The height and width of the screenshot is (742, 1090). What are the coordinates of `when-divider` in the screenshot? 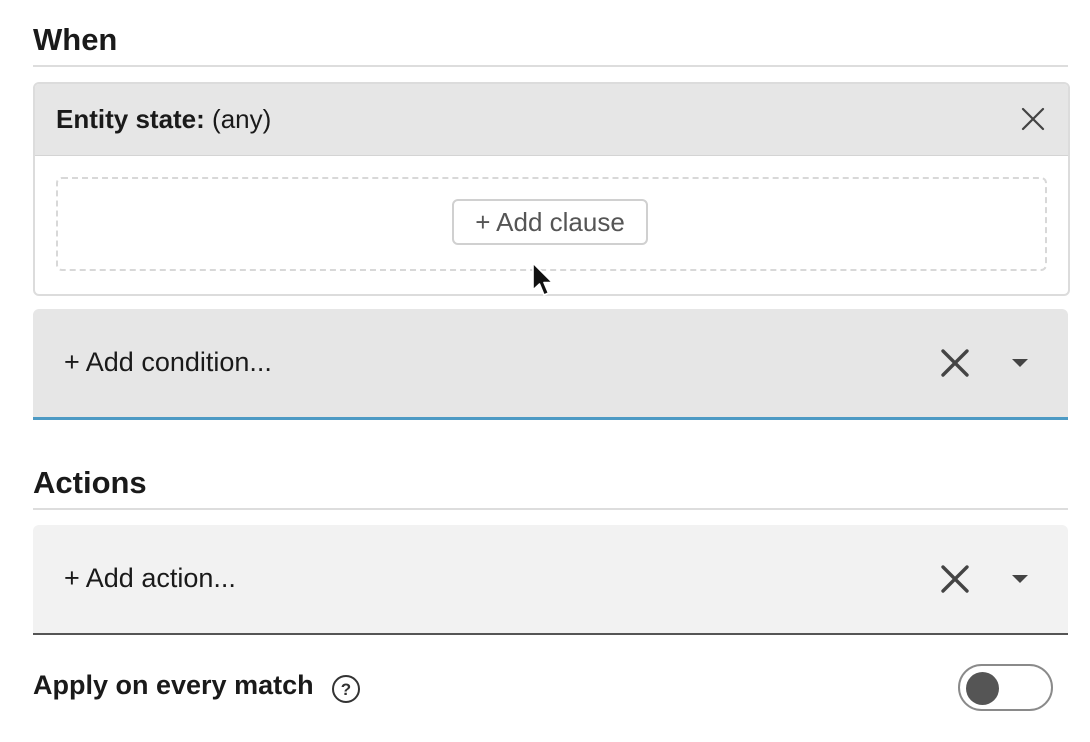 It's located at (550, 66).